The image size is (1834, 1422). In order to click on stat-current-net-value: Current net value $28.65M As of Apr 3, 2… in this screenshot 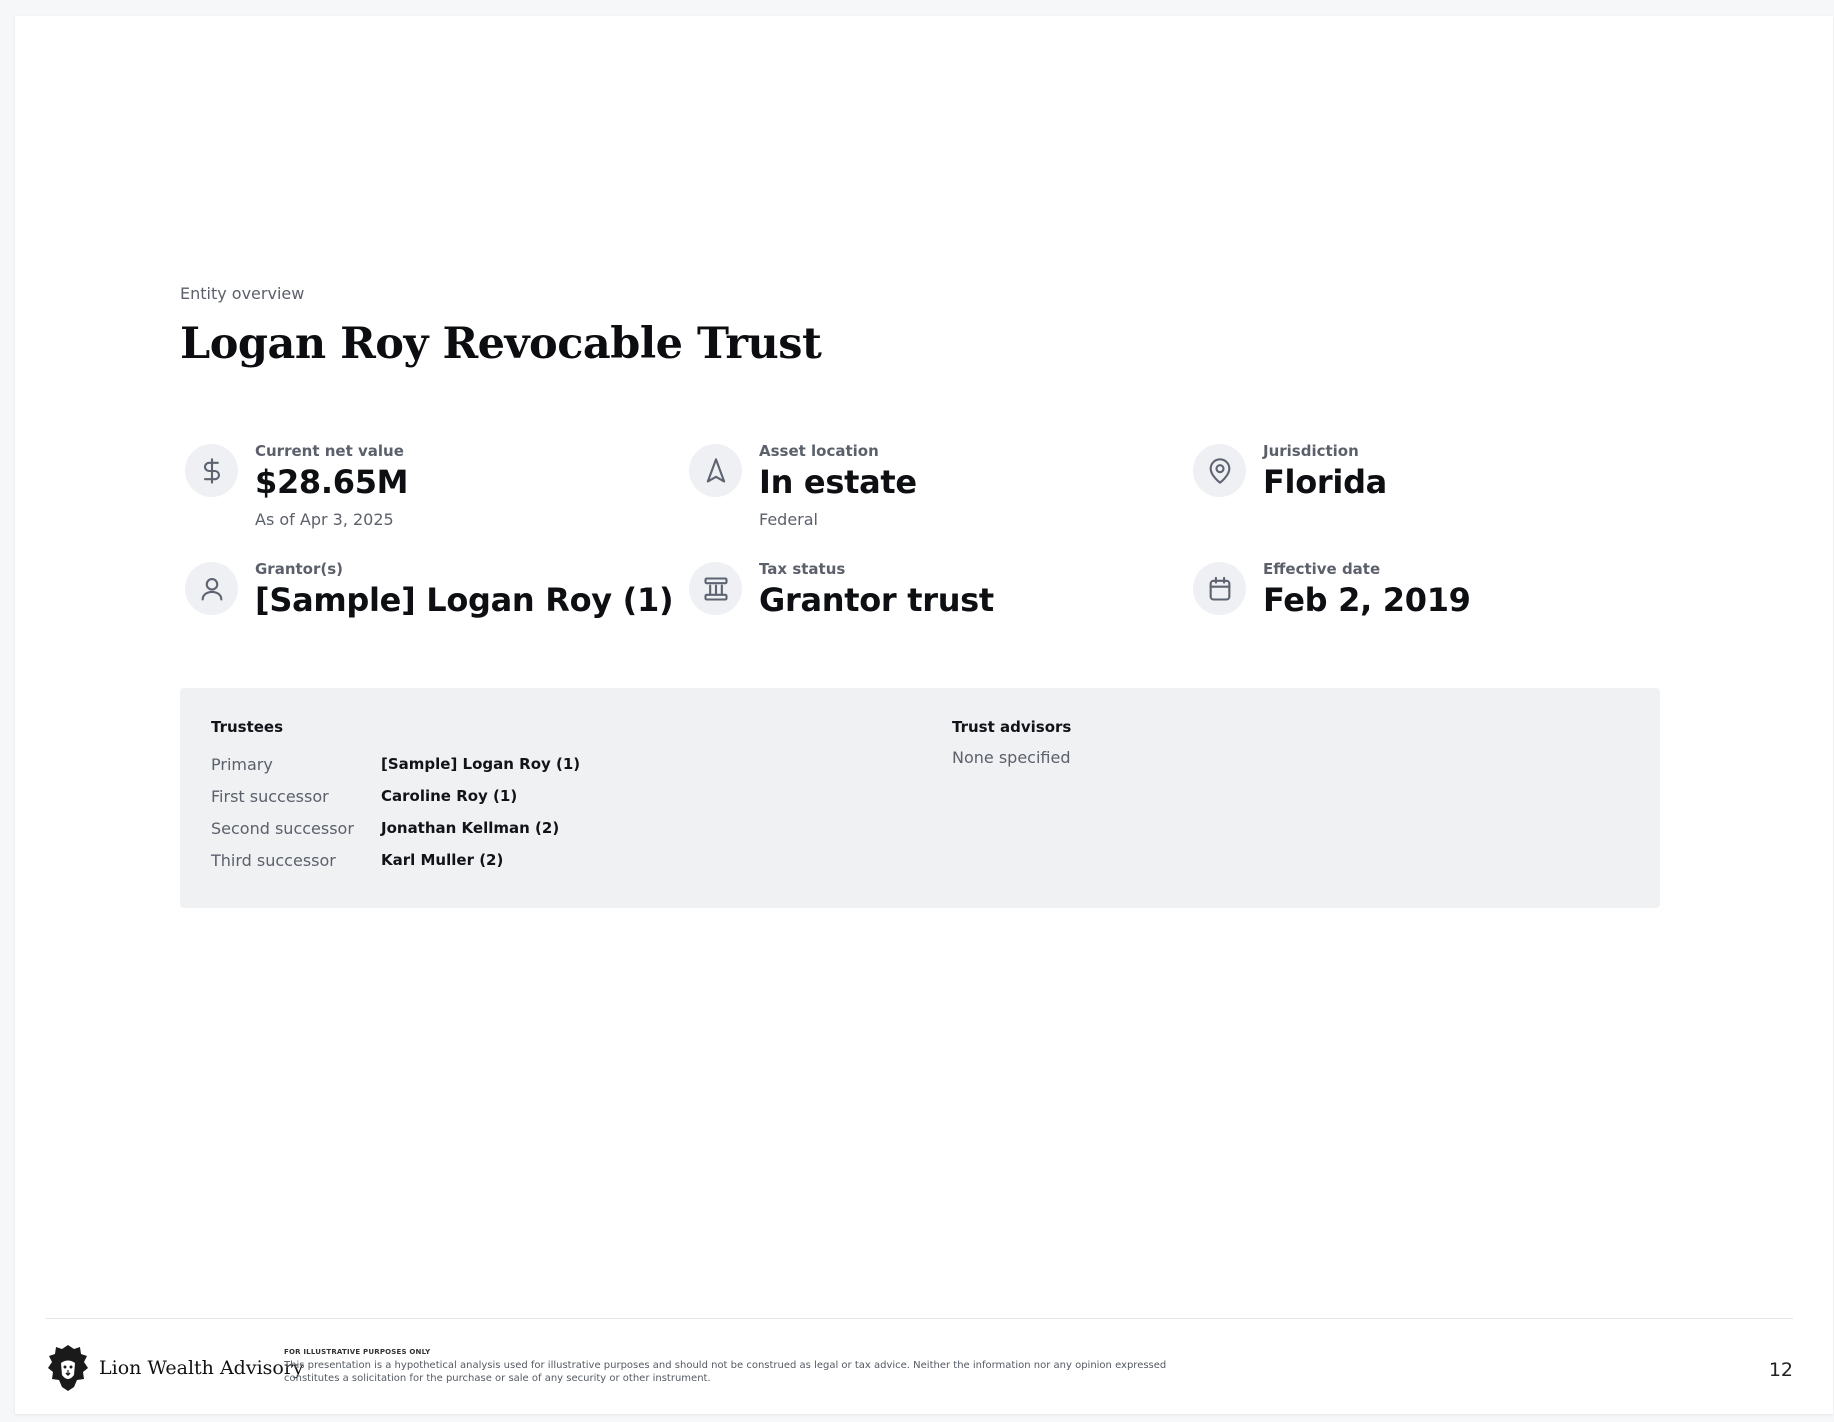, I will do `click(432, 487)`.